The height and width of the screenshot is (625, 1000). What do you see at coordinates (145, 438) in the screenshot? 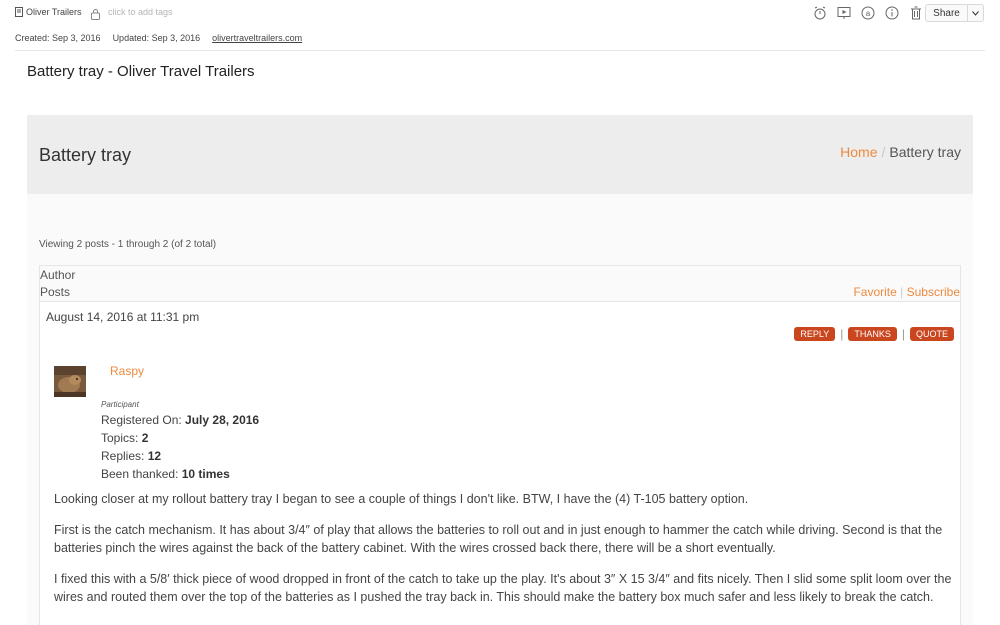
I see `topics-value: 2` at bounding box center [145, 438].